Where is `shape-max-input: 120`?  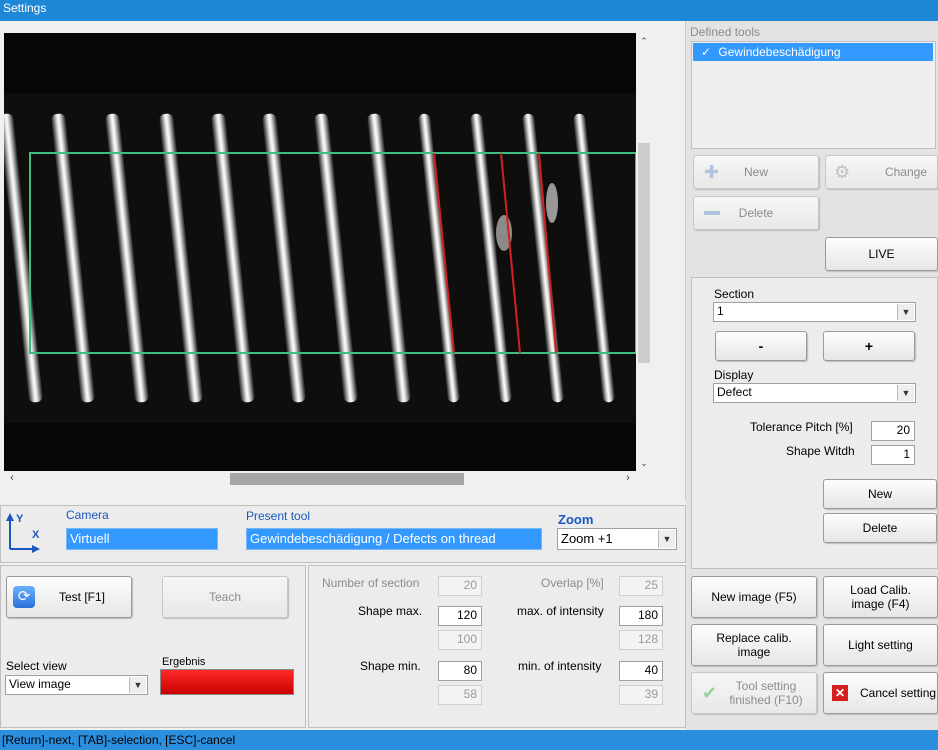
shape-max-input: 120 is located at coordinates (460, 616).